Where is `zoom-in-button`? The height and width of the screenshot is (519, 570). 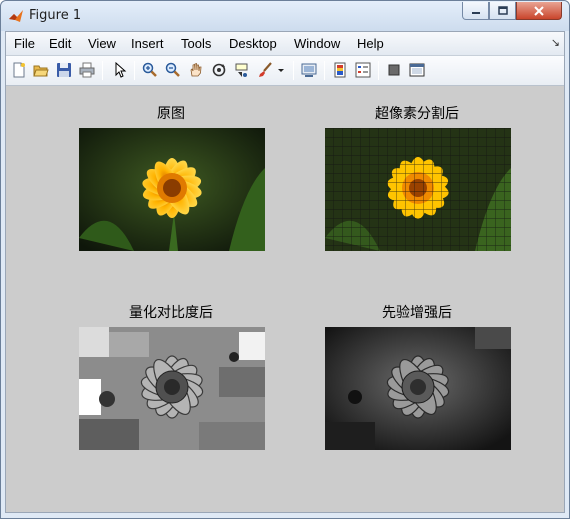 zoom-in-button is located at coordinates (150, 70).